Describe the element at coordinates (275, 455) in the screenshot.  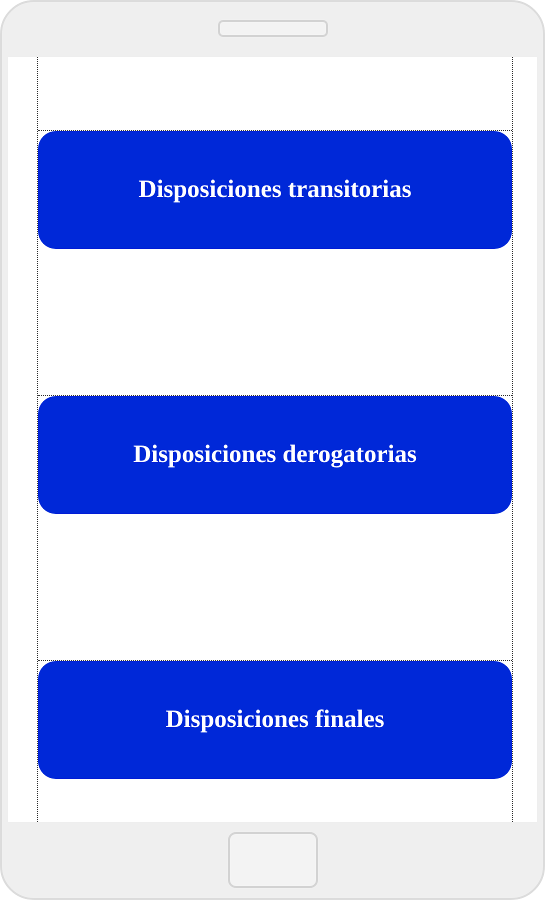
I see `section-button: Disposiciones derogatorias` at that location.